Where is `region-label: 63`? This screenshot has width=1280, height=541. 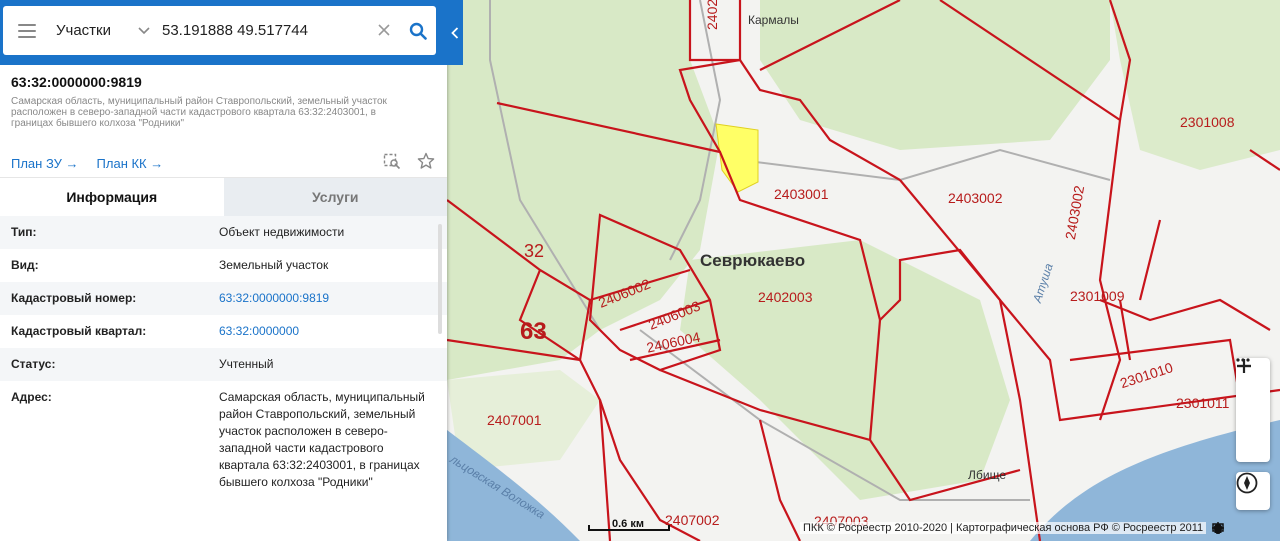
region-label: 63 is located at coordinates (533, 331).